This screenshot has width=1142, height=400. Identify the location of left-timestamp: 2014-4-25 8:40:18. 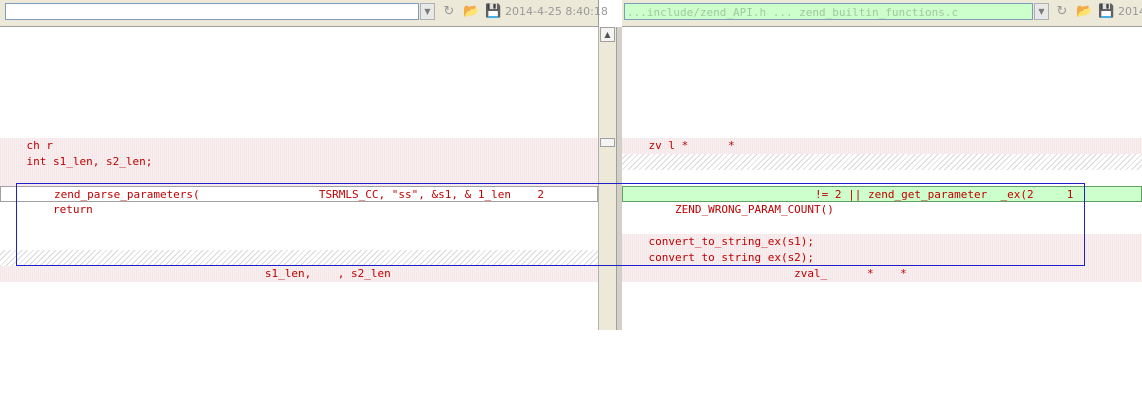
(556, 11).